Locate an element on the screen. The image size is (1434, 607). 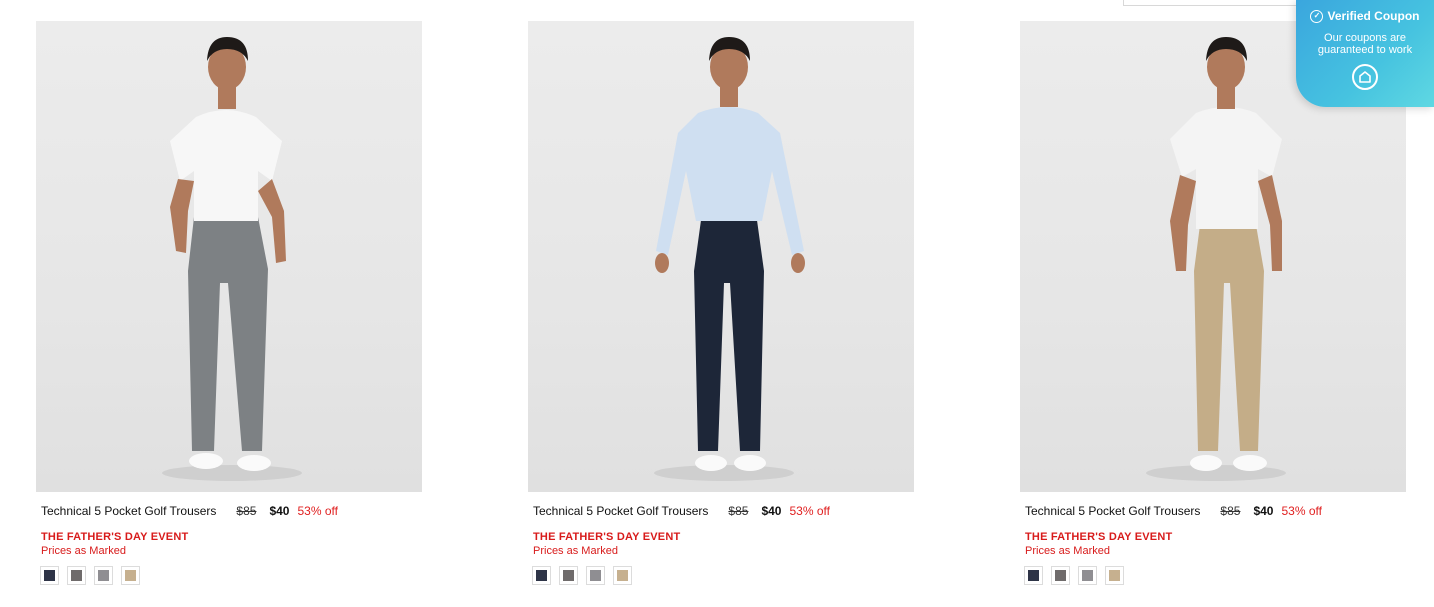
coupon-description: Our coupons are guaranteed to work is located at coordinates (1365, 44).